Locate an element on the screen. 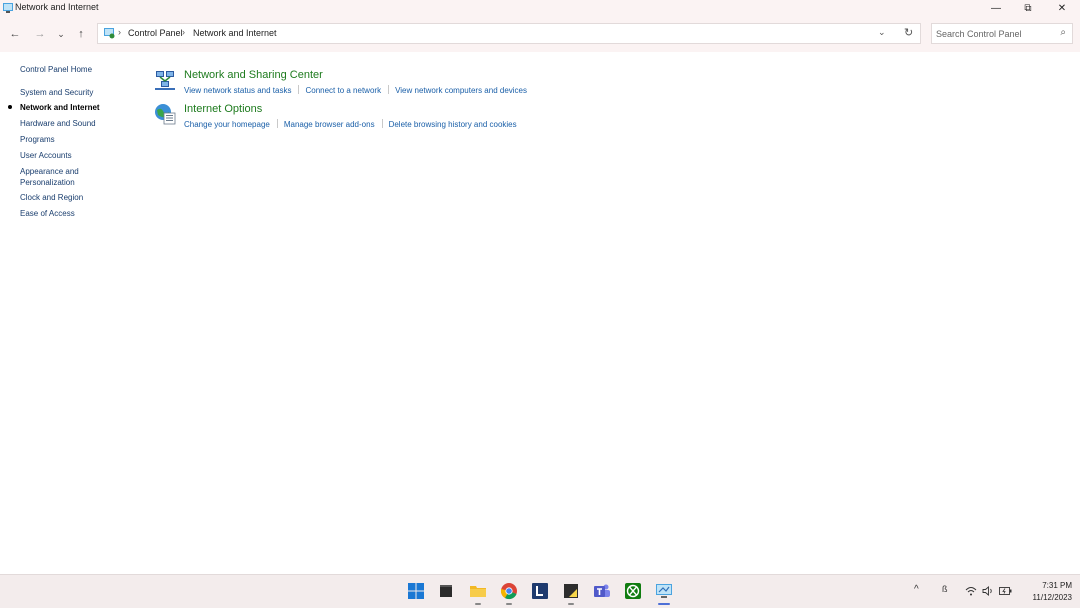 The width and height of the screenshot is (1080, 608). sidebar-item-appearance: Appearance and is located at coordinates (49, 171).